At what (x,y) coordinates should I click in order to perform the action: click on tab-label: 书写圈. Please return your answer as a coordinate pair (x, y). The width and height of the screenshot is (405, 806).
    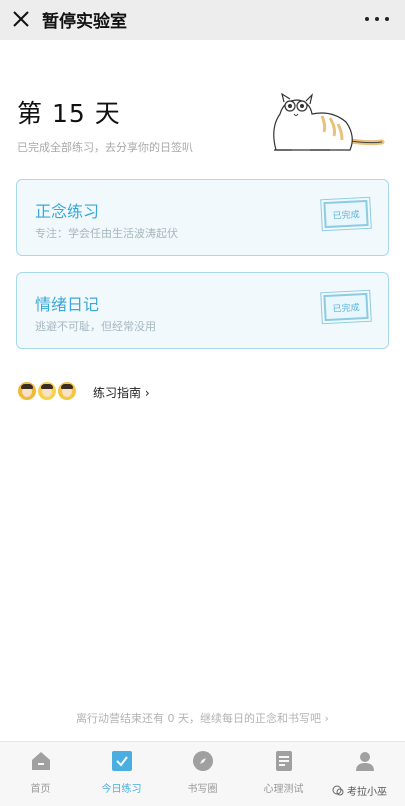
    Looking at the image, I should click on (202, 789).